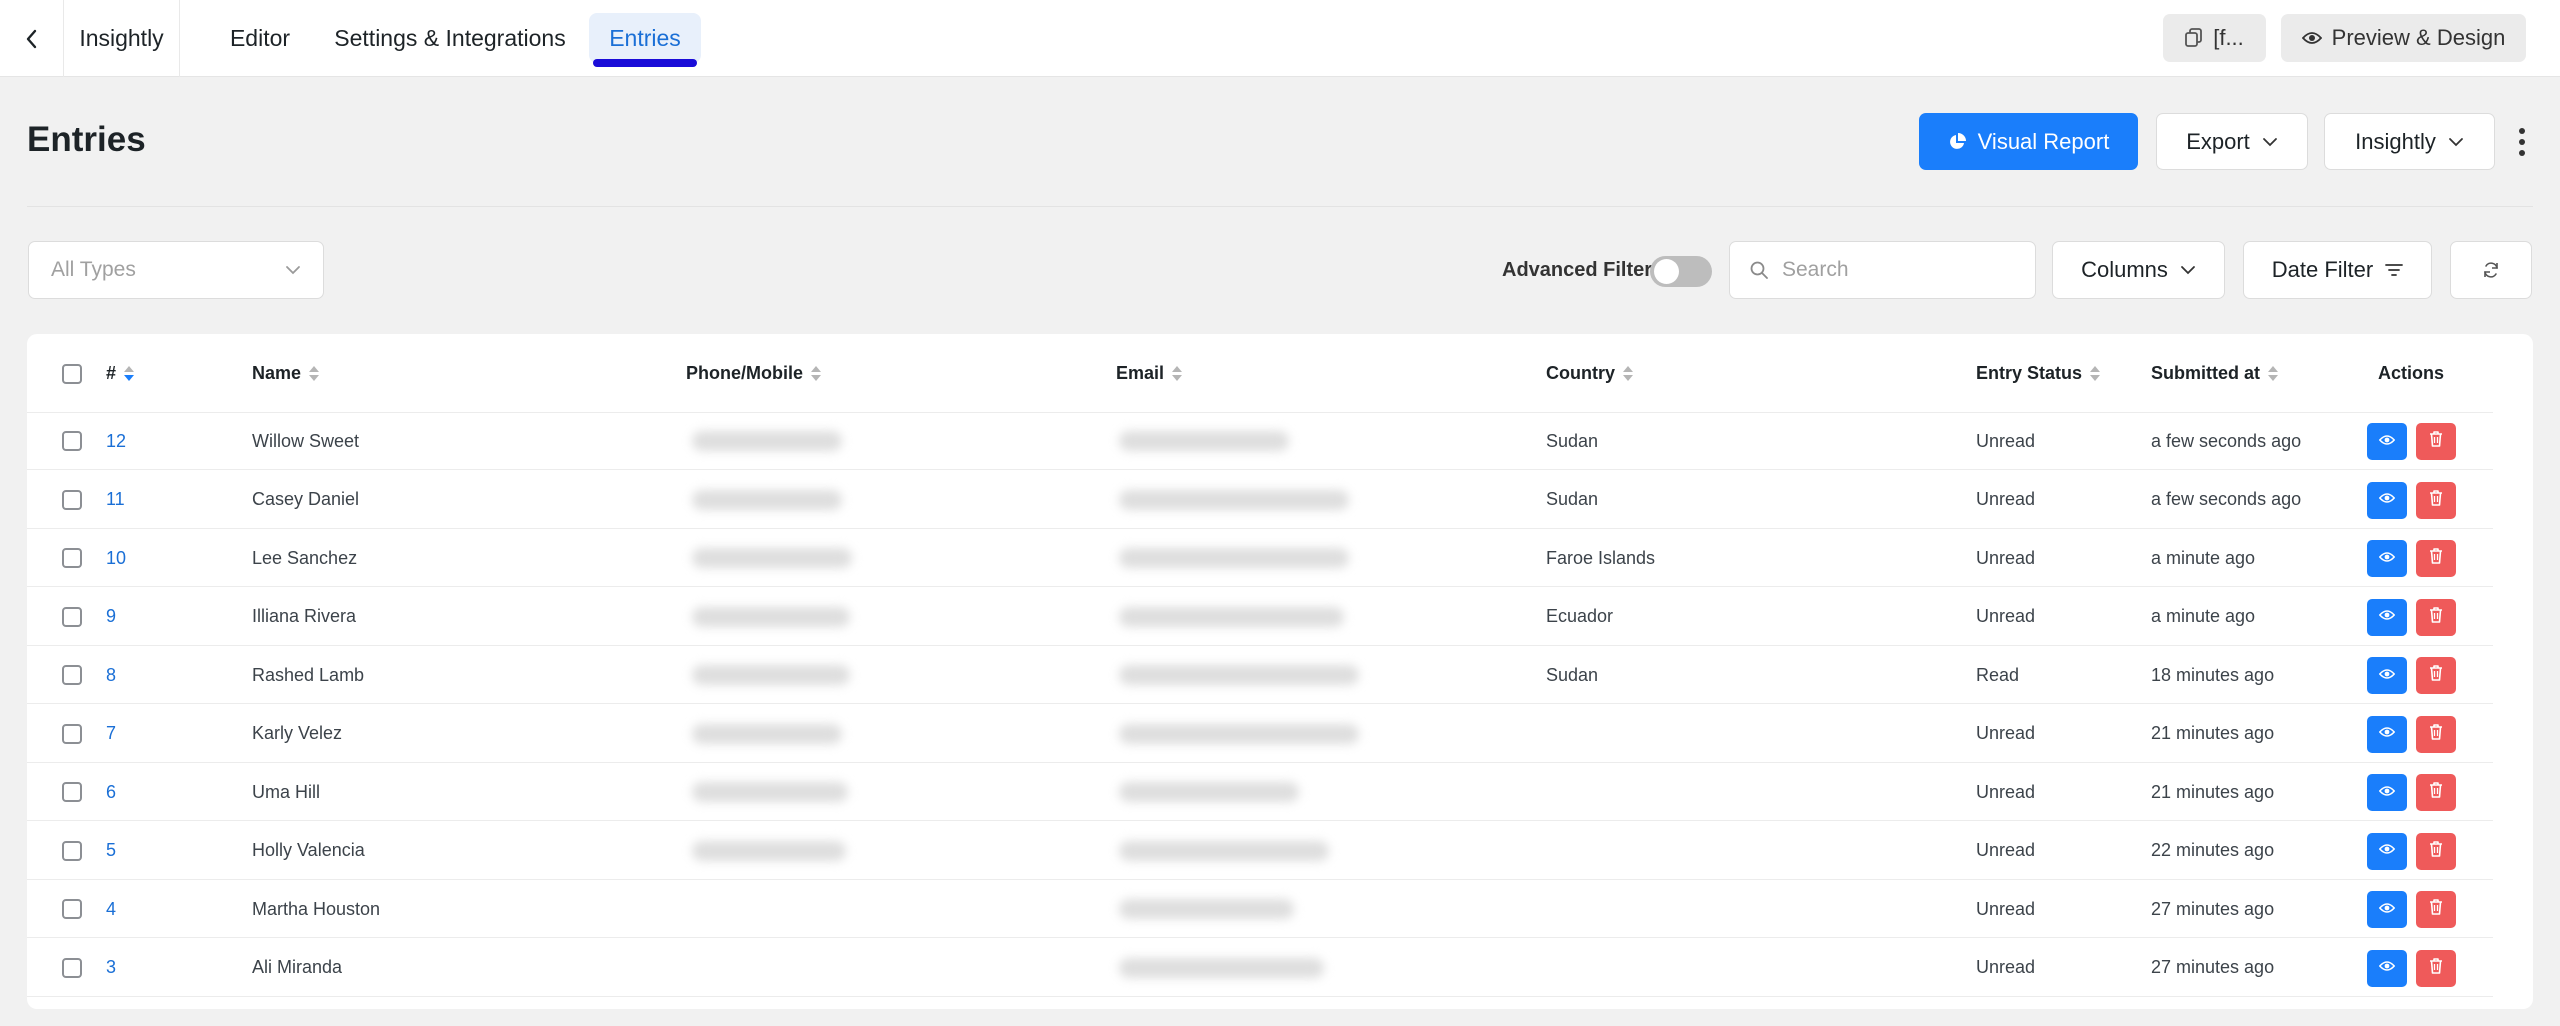 The width and height of the screenshot is (2560, 1026). I want to click on entry-id-link: 5, so click(111, 851).